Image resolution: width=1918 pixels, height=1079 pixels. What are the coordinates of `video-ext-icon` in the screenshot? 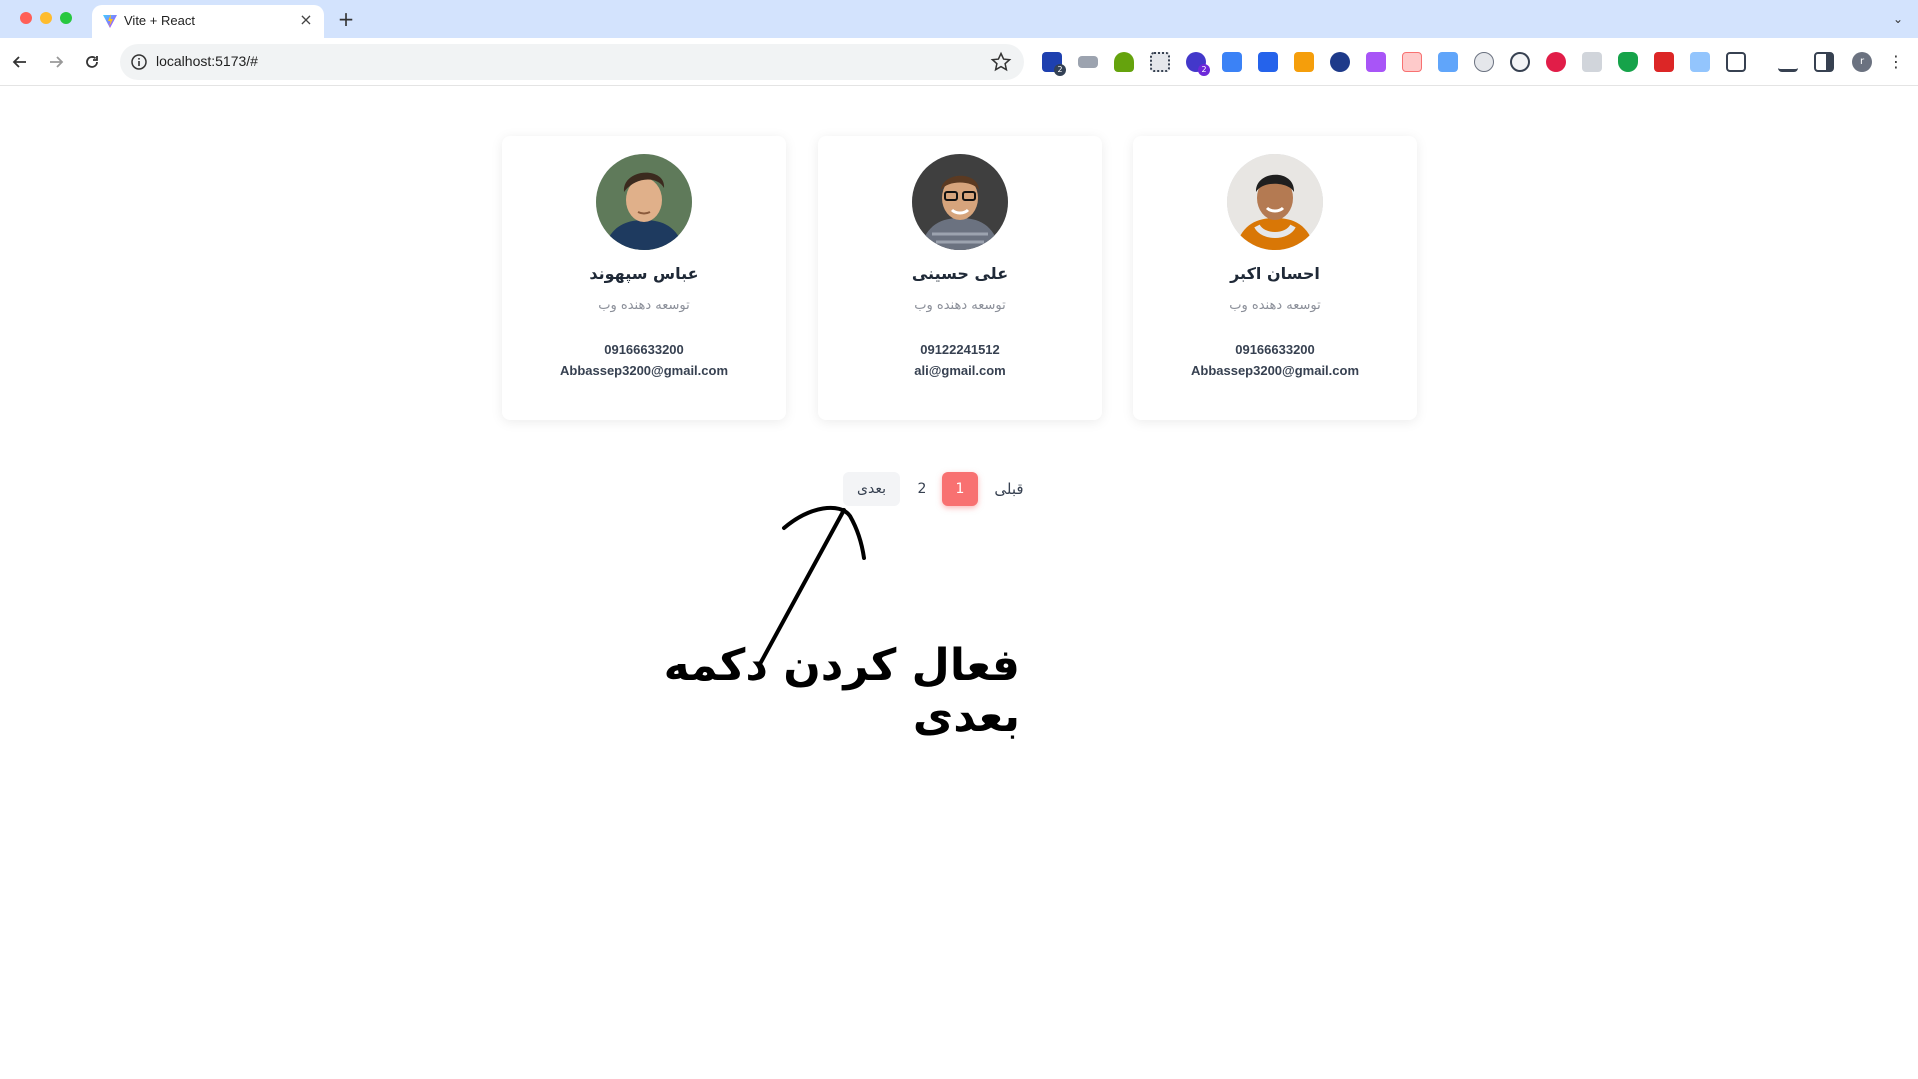 It's located at (1664, 62).